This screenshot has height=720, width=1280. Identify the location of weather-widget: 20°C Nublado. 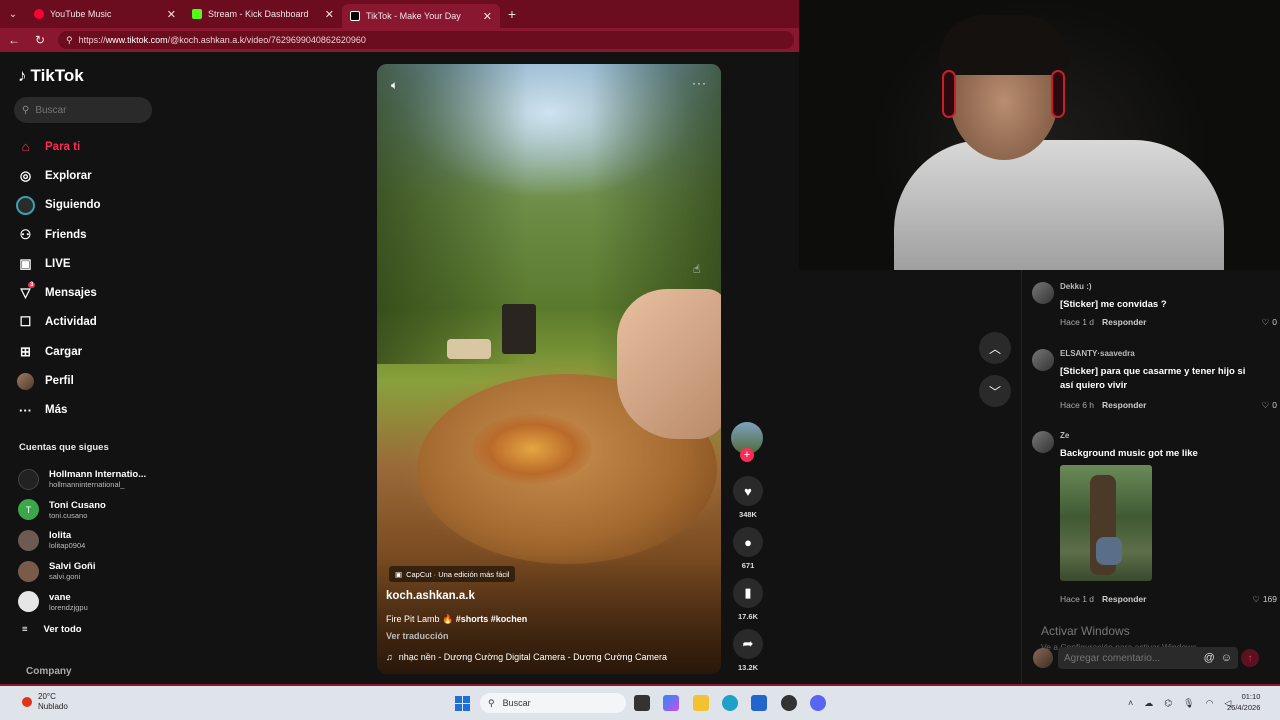
(45, 702).